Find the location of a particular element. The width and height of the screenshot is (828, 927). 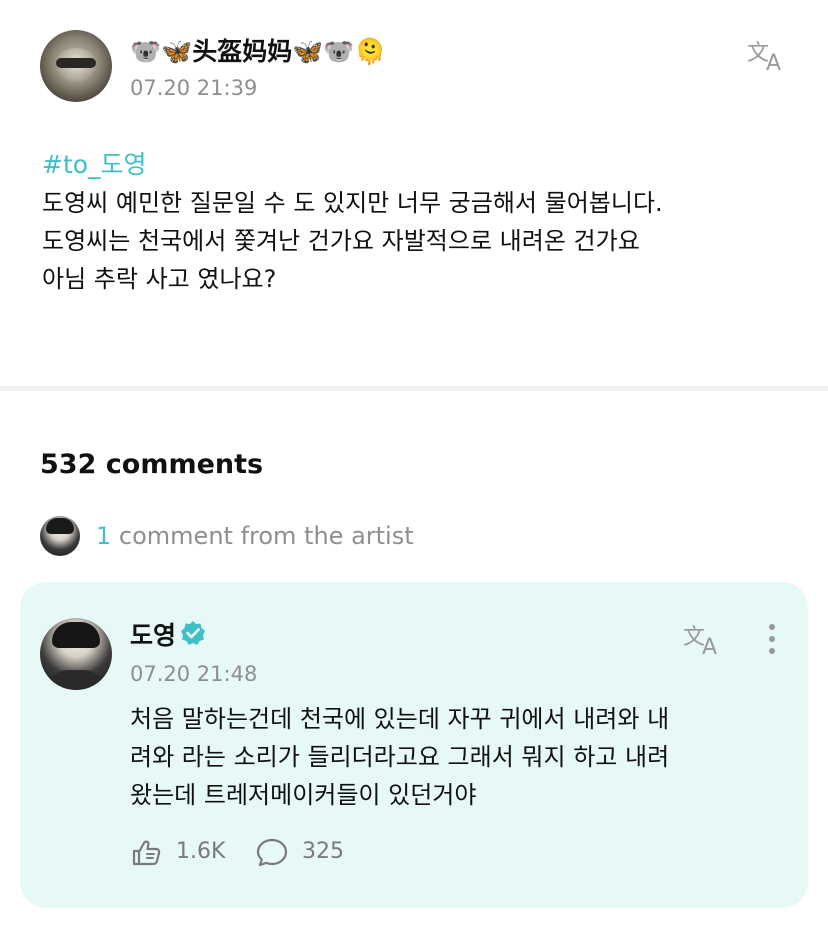

artist-comment-text: 1 comment from the artist is located at coordinates (255, 536).